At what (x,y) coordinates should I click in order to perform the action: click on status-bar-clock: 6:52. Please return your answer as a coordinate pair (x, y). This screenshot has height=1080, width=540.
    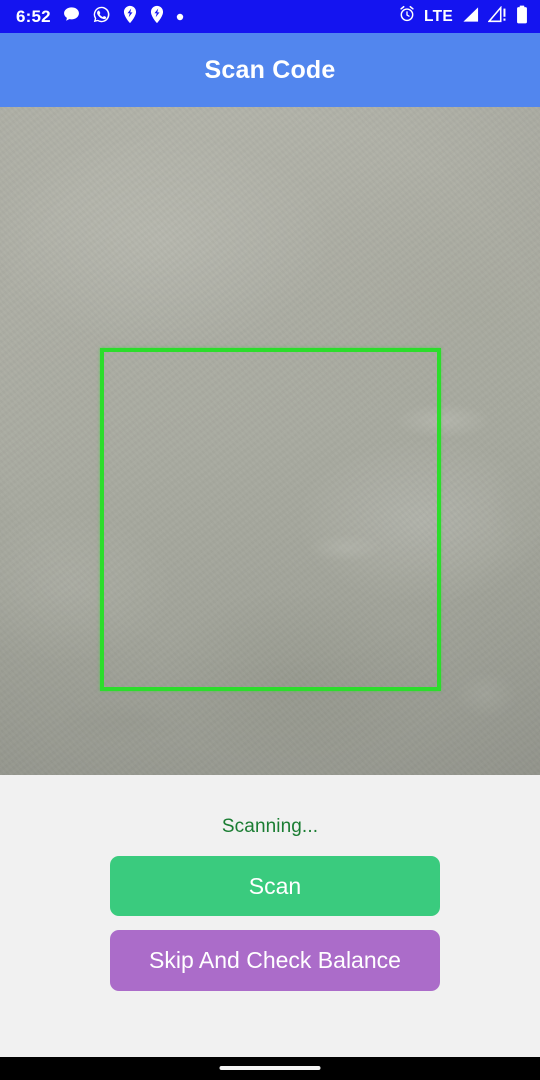
    Looking at the image, I should click on (33, 16).